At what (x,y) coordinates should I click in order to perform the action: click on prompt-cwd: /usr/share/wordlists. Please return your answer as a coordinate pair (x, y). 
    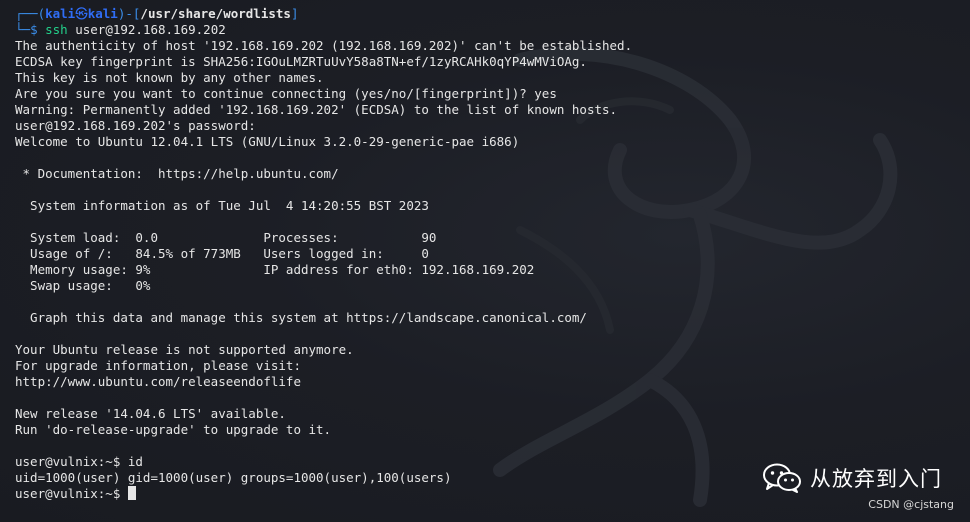
    Looking at the image, I should click on (215, 13).